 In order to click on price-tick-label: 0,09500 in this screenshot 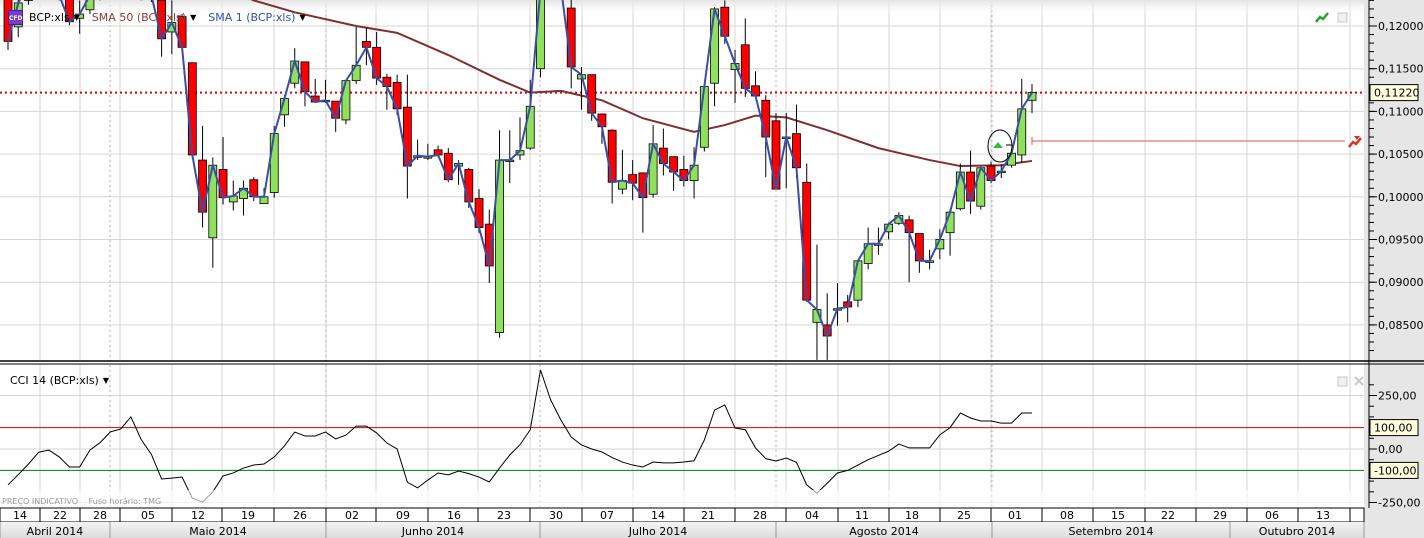, I will do `click(1401, 240)`.